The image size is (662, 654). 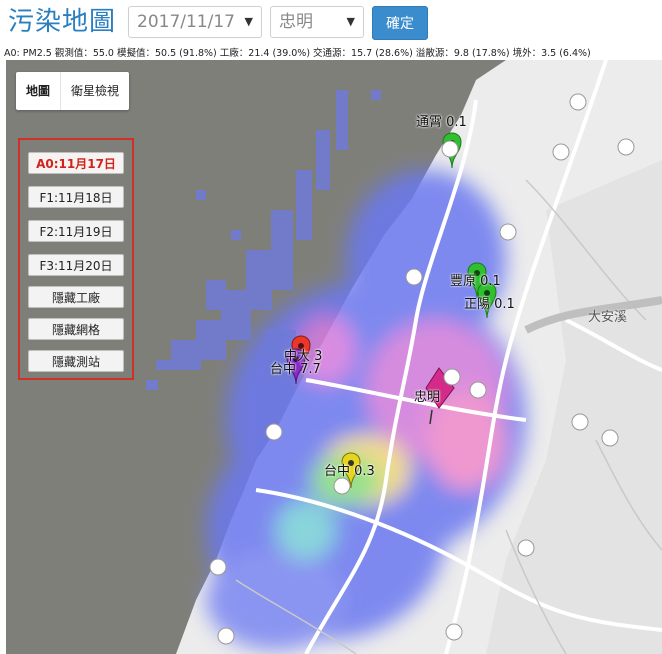 I want to click on station-select-value: 忠明, so click(x=296, y=22).